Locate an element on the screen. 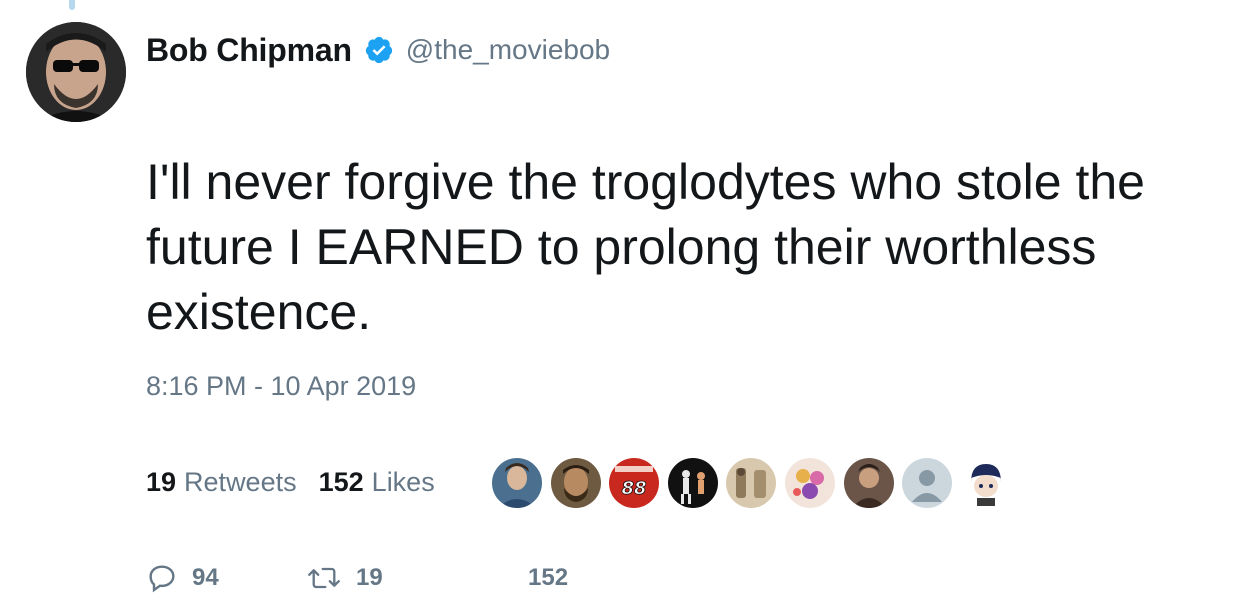 The height and width of the screenshot is (610, 1242). retweets-label: Retweets is located at coordinates (240, 481).